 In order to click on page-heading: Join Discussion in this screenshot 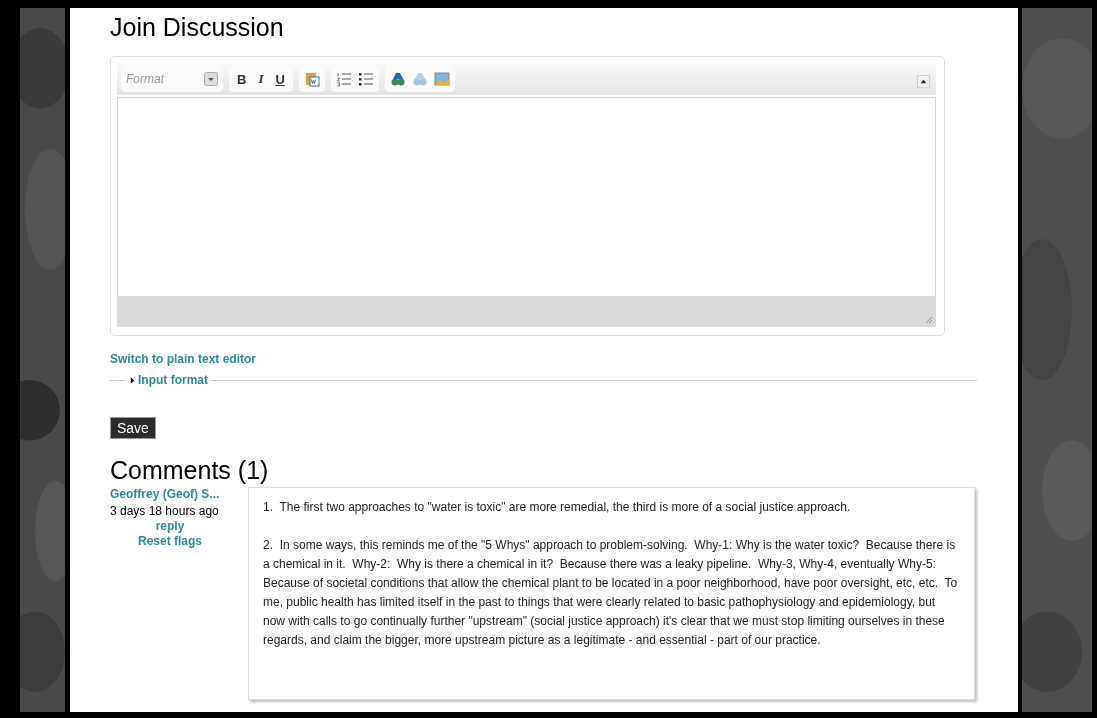, I will do `click(197, 27)`.